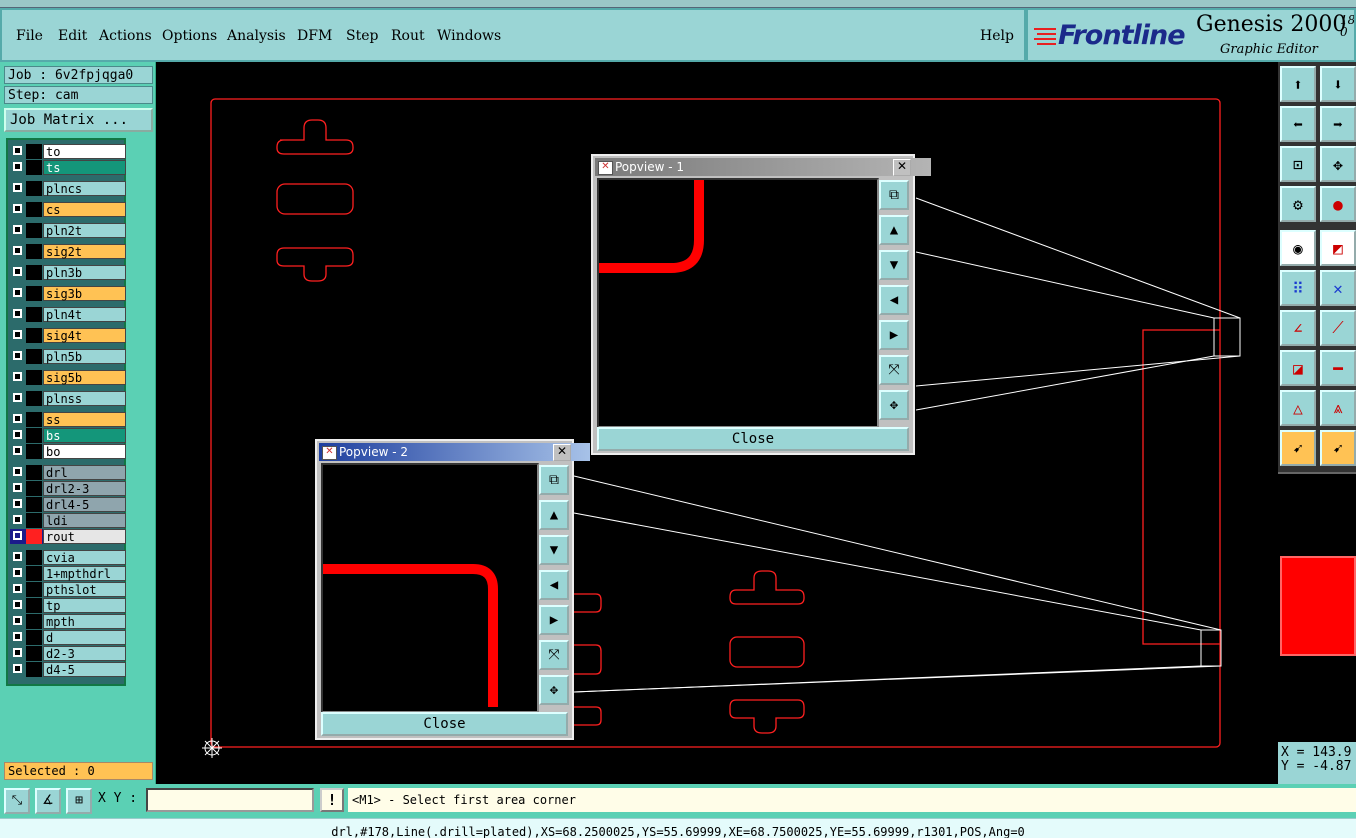 This screenshot has width=1356, height=838. I want to click on popview-1-close-x-button: ✕, so click(902, 167).